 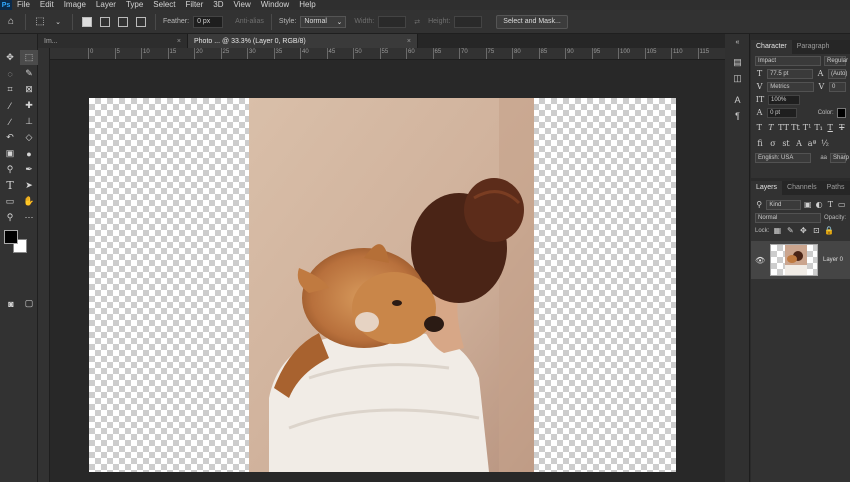 I want to click on filter-type-icon: T, so click(x=830, y=204).